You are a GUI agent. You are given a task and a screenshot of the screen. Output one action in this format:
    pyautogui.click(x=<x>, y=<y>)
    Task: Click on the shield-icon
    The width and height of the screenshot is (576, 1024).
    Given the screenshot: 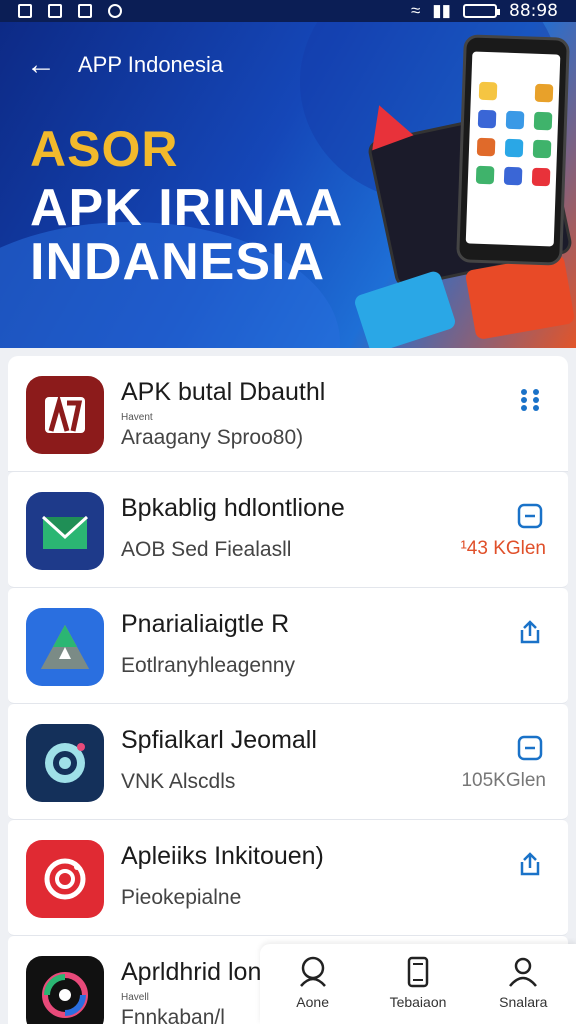 What is the action you would take?
    pyautogui.click(x=85, y=11)
    